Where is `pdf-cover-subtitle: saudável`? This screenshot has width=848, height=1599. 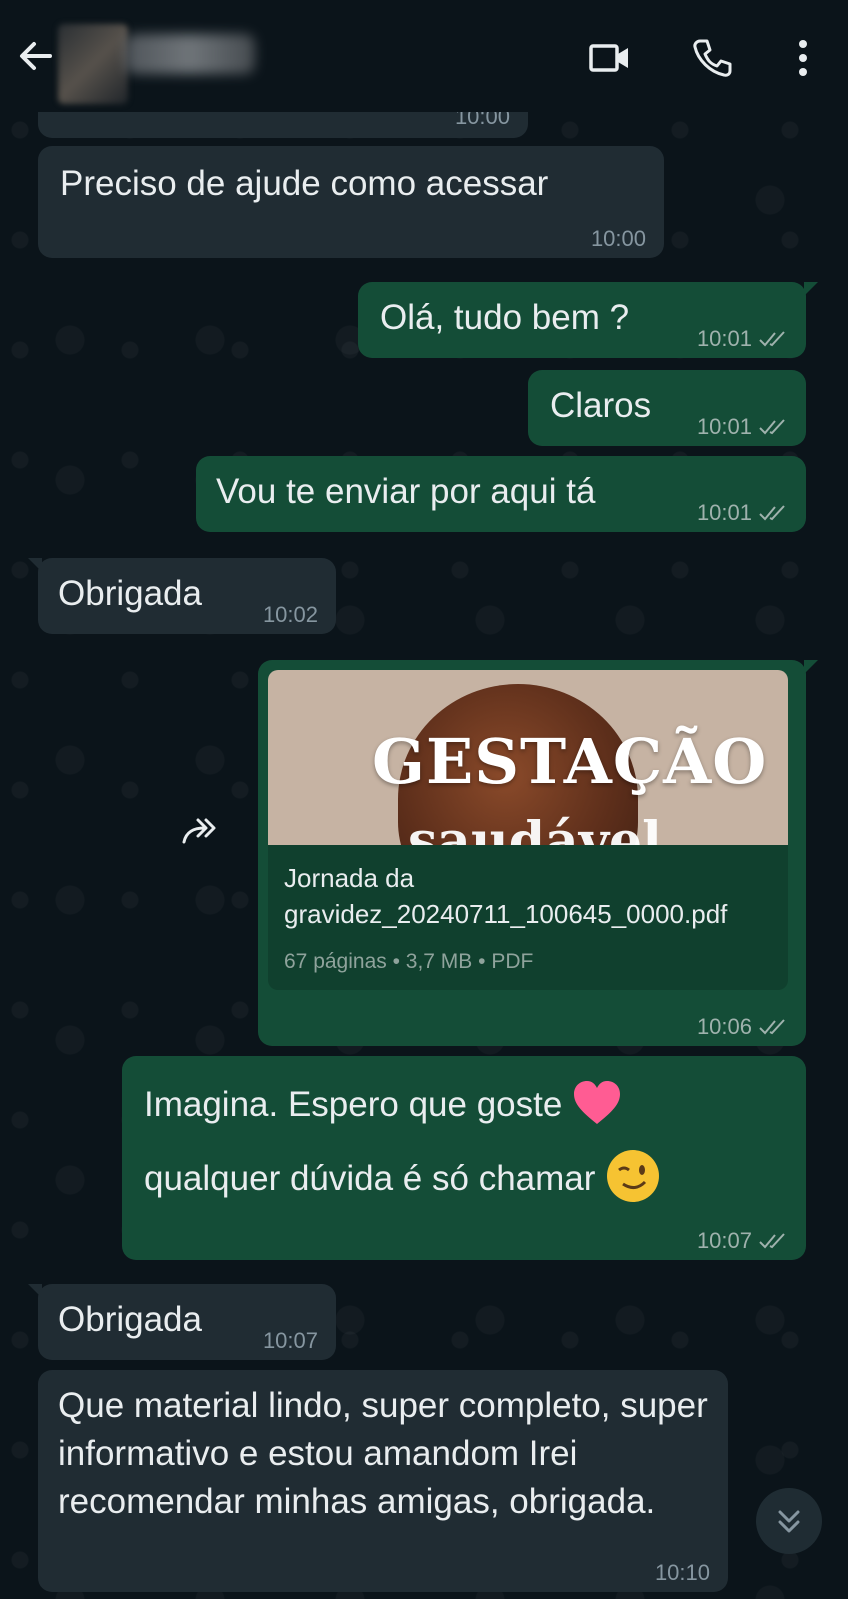
pdf-cover-subtitle: saudável is located at coordinates (535, 828).